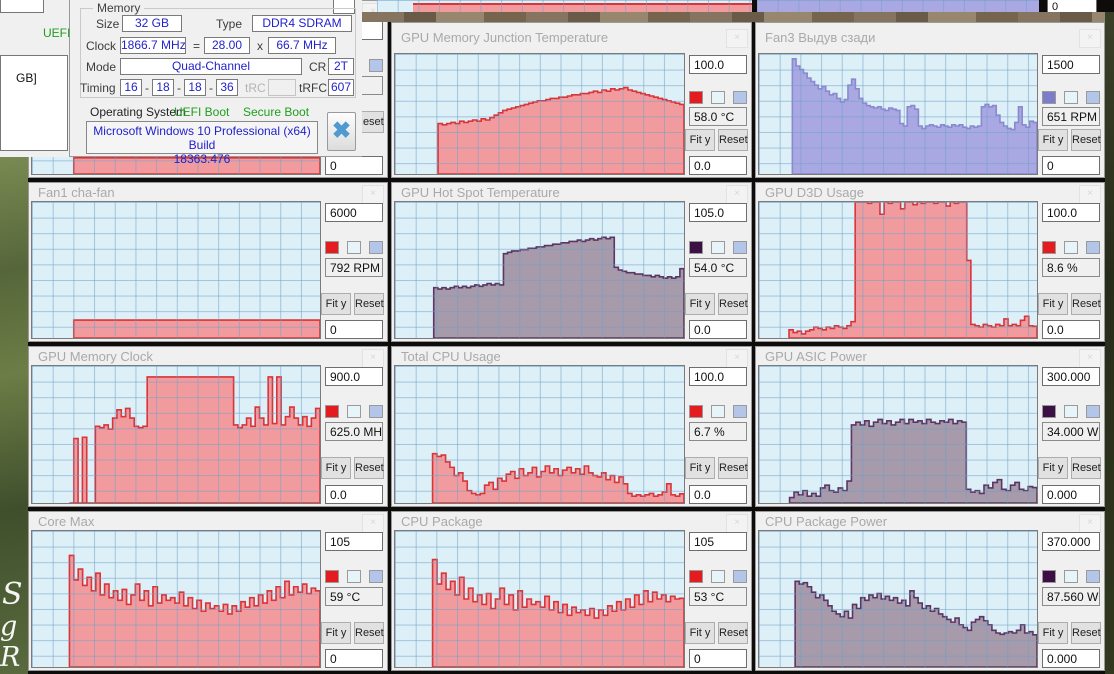  Describe the element at coordinates (718, 212) in the screenshot. I see `axis-max-input: 105.0` at that location.